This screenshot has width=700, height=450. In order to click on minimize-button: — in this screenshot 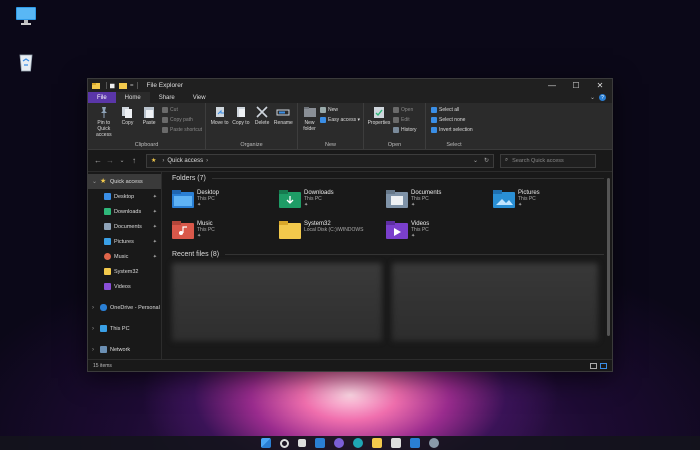, I will do `click(552, 85)`.